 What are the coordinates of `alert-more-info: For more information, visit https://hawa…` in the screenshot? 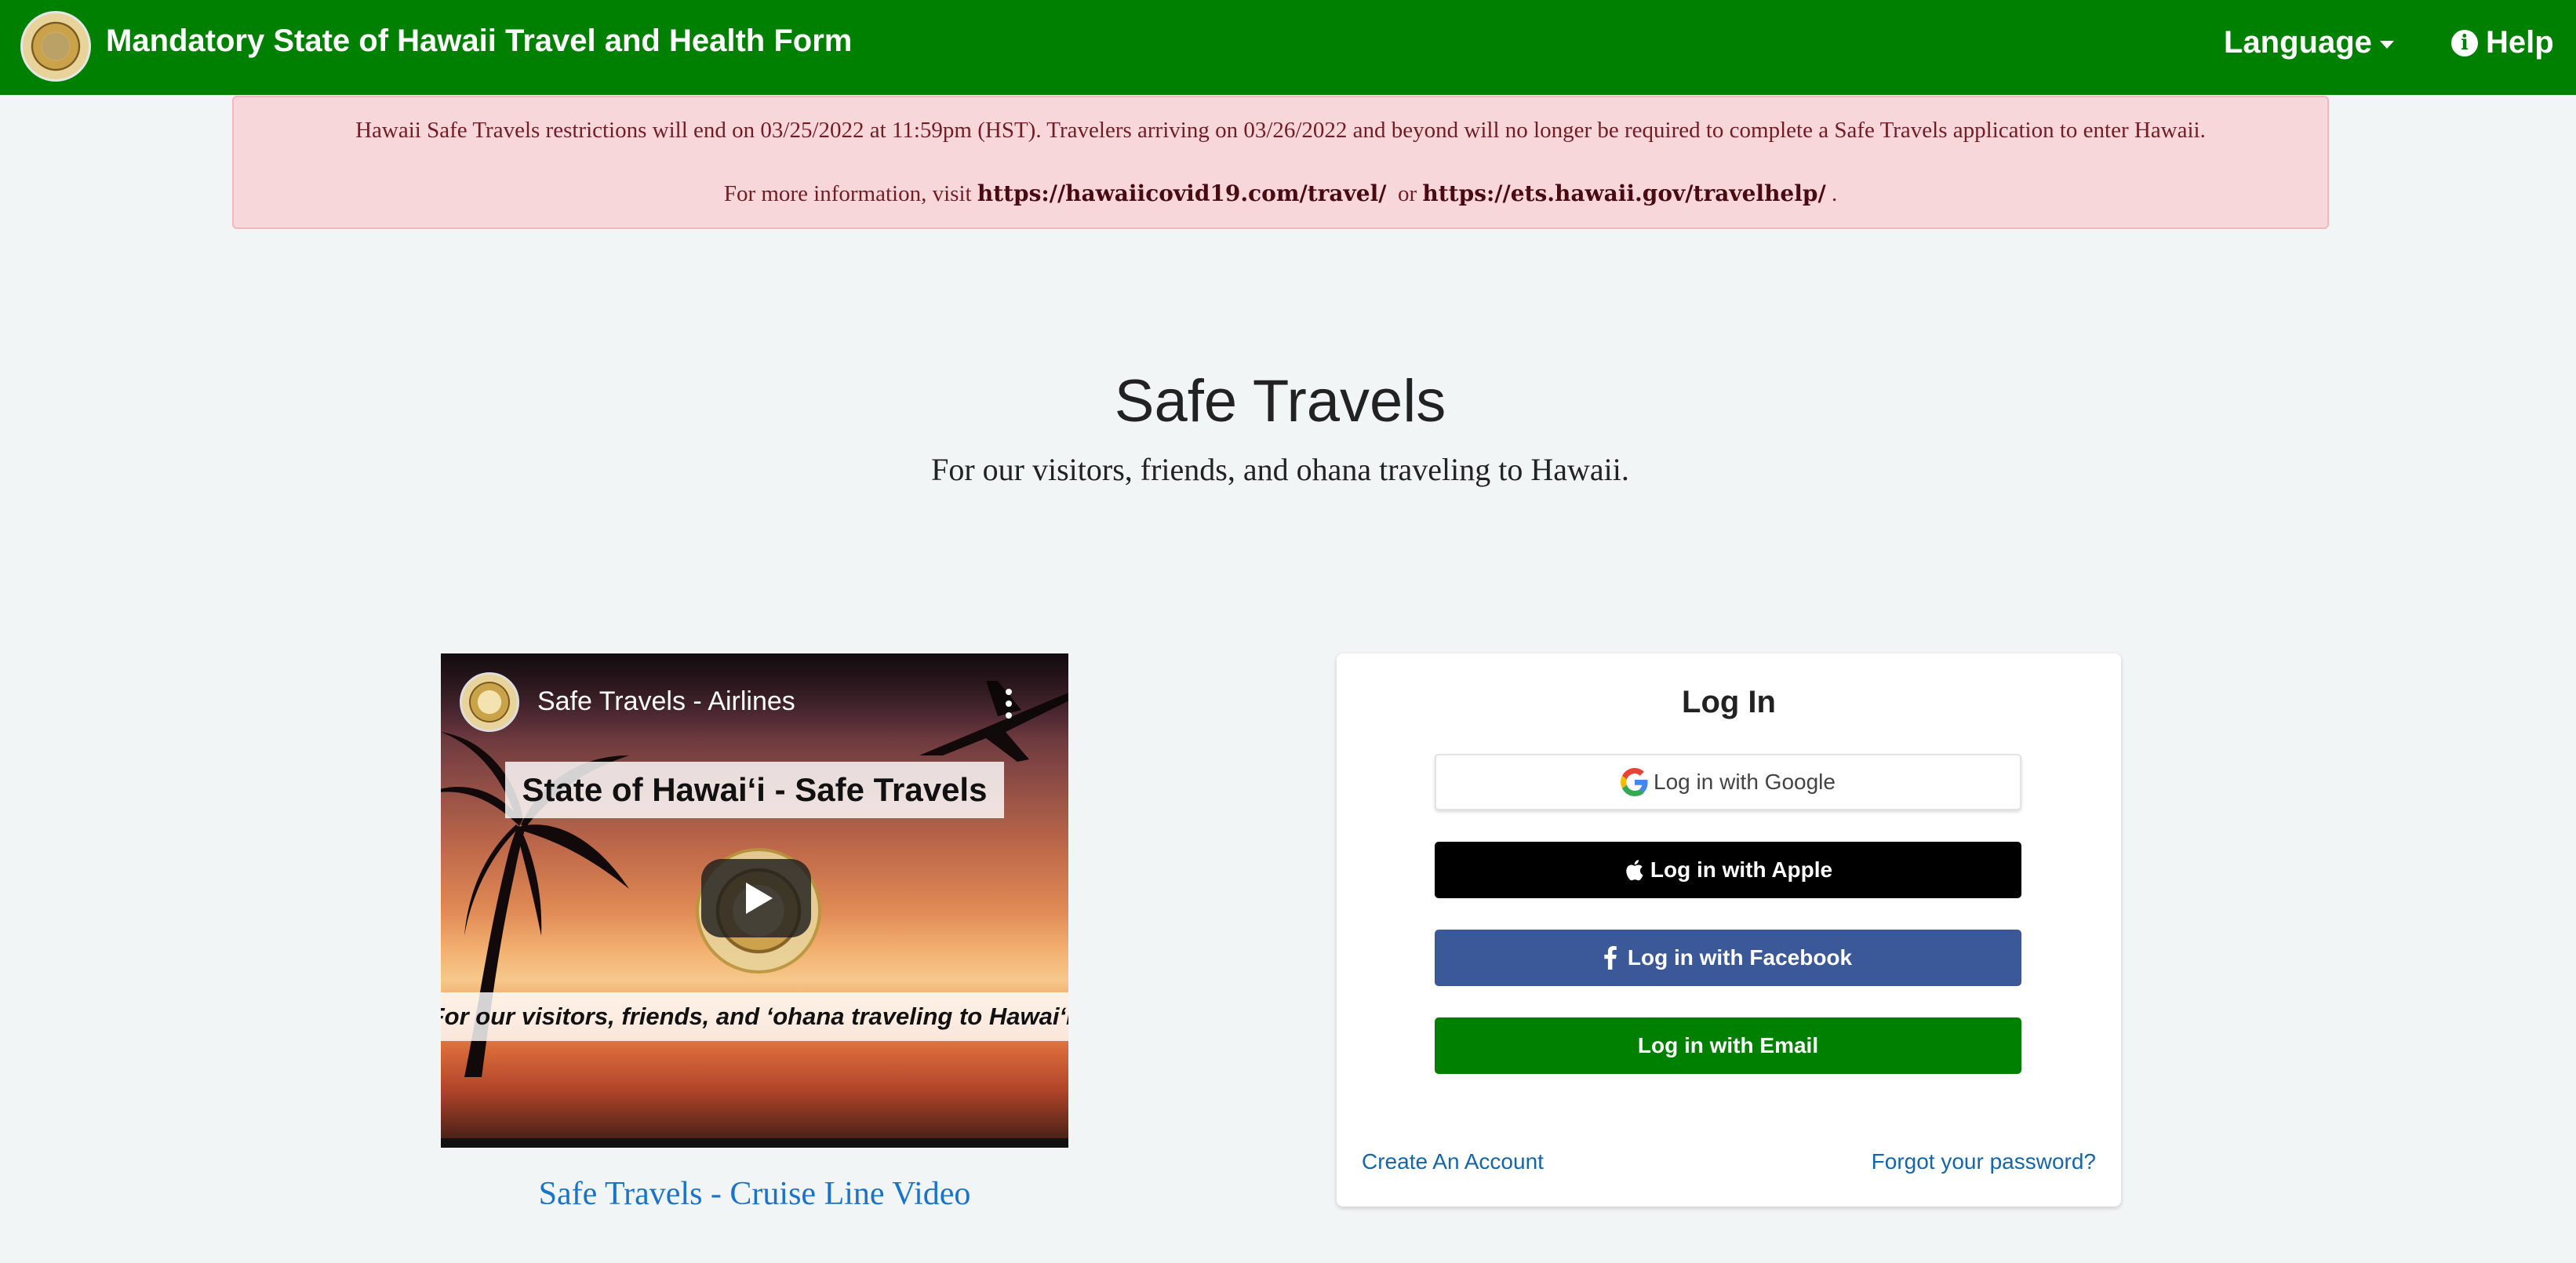 It's located at (1280, 193).